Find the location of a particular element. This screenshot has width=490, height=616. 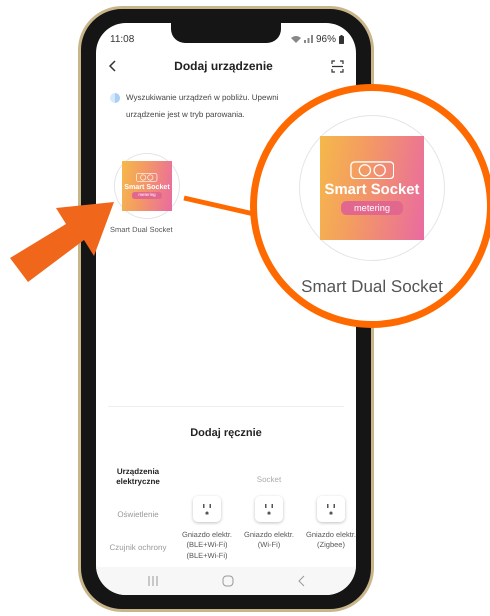

section-title: Dodaj ręcznie is located at coordinates (226, 433).